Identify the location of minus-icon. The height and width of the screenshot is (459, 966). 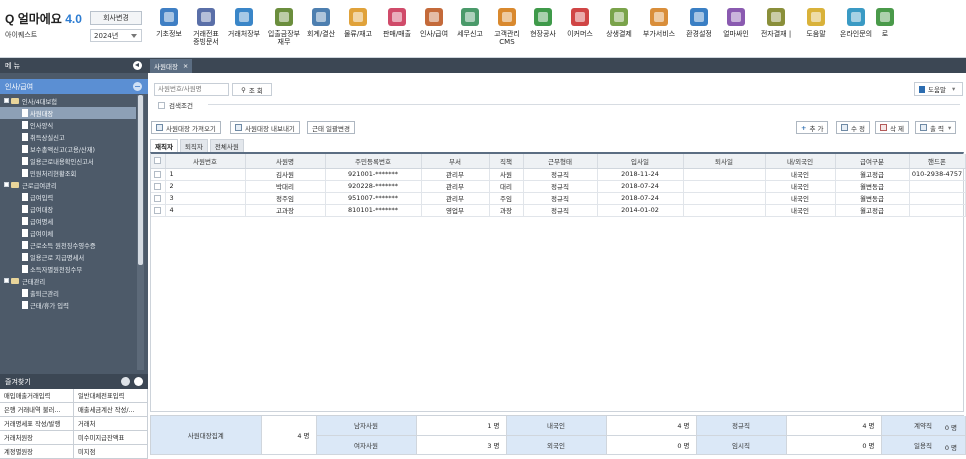
(137, 86).